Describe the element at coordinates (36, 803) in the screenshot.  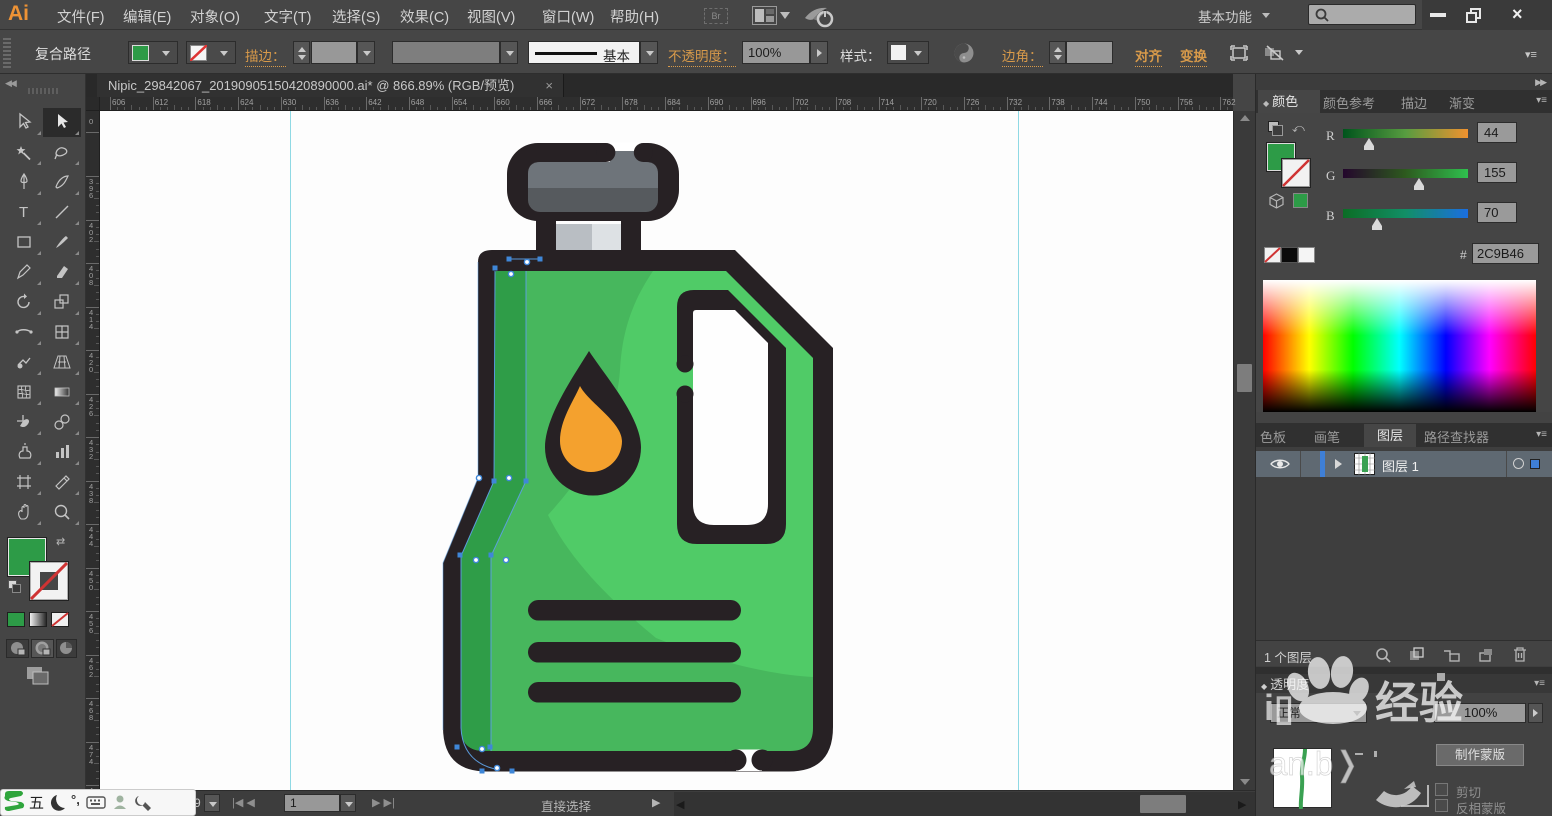
I see `svg-text: 五` at that location.